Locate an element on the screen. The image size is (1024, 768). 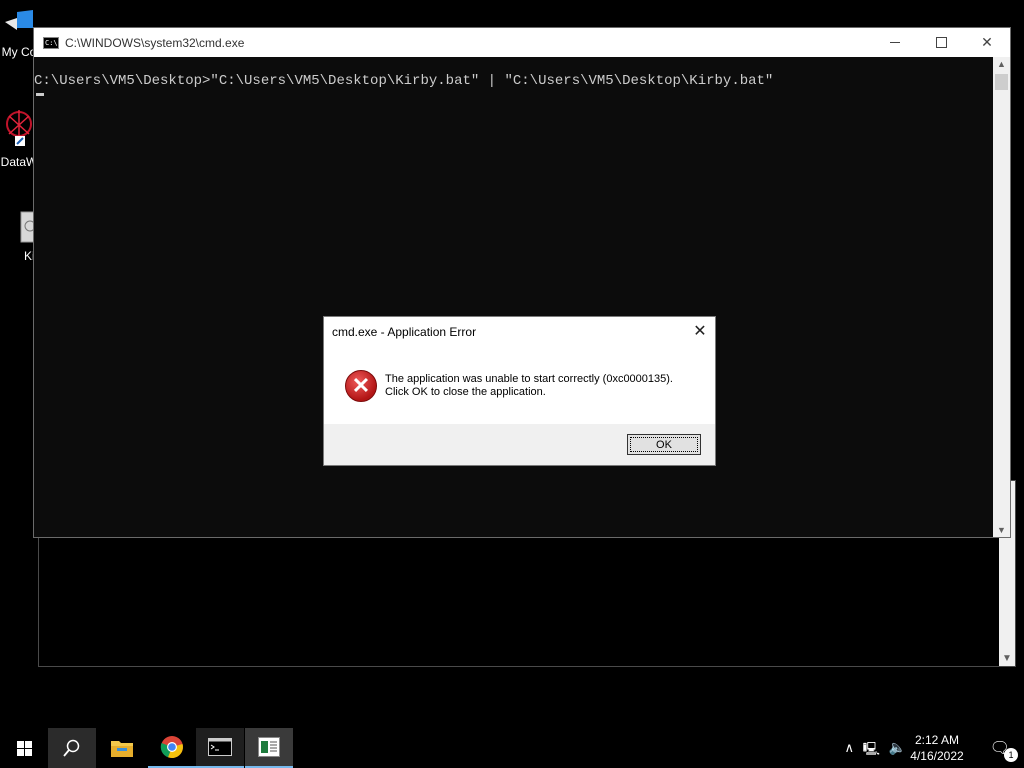
taskbar: ∧ 🖳 🔈 2:12 AM 4/16/2022 🗨 1 is located at coordinates (512, 748).